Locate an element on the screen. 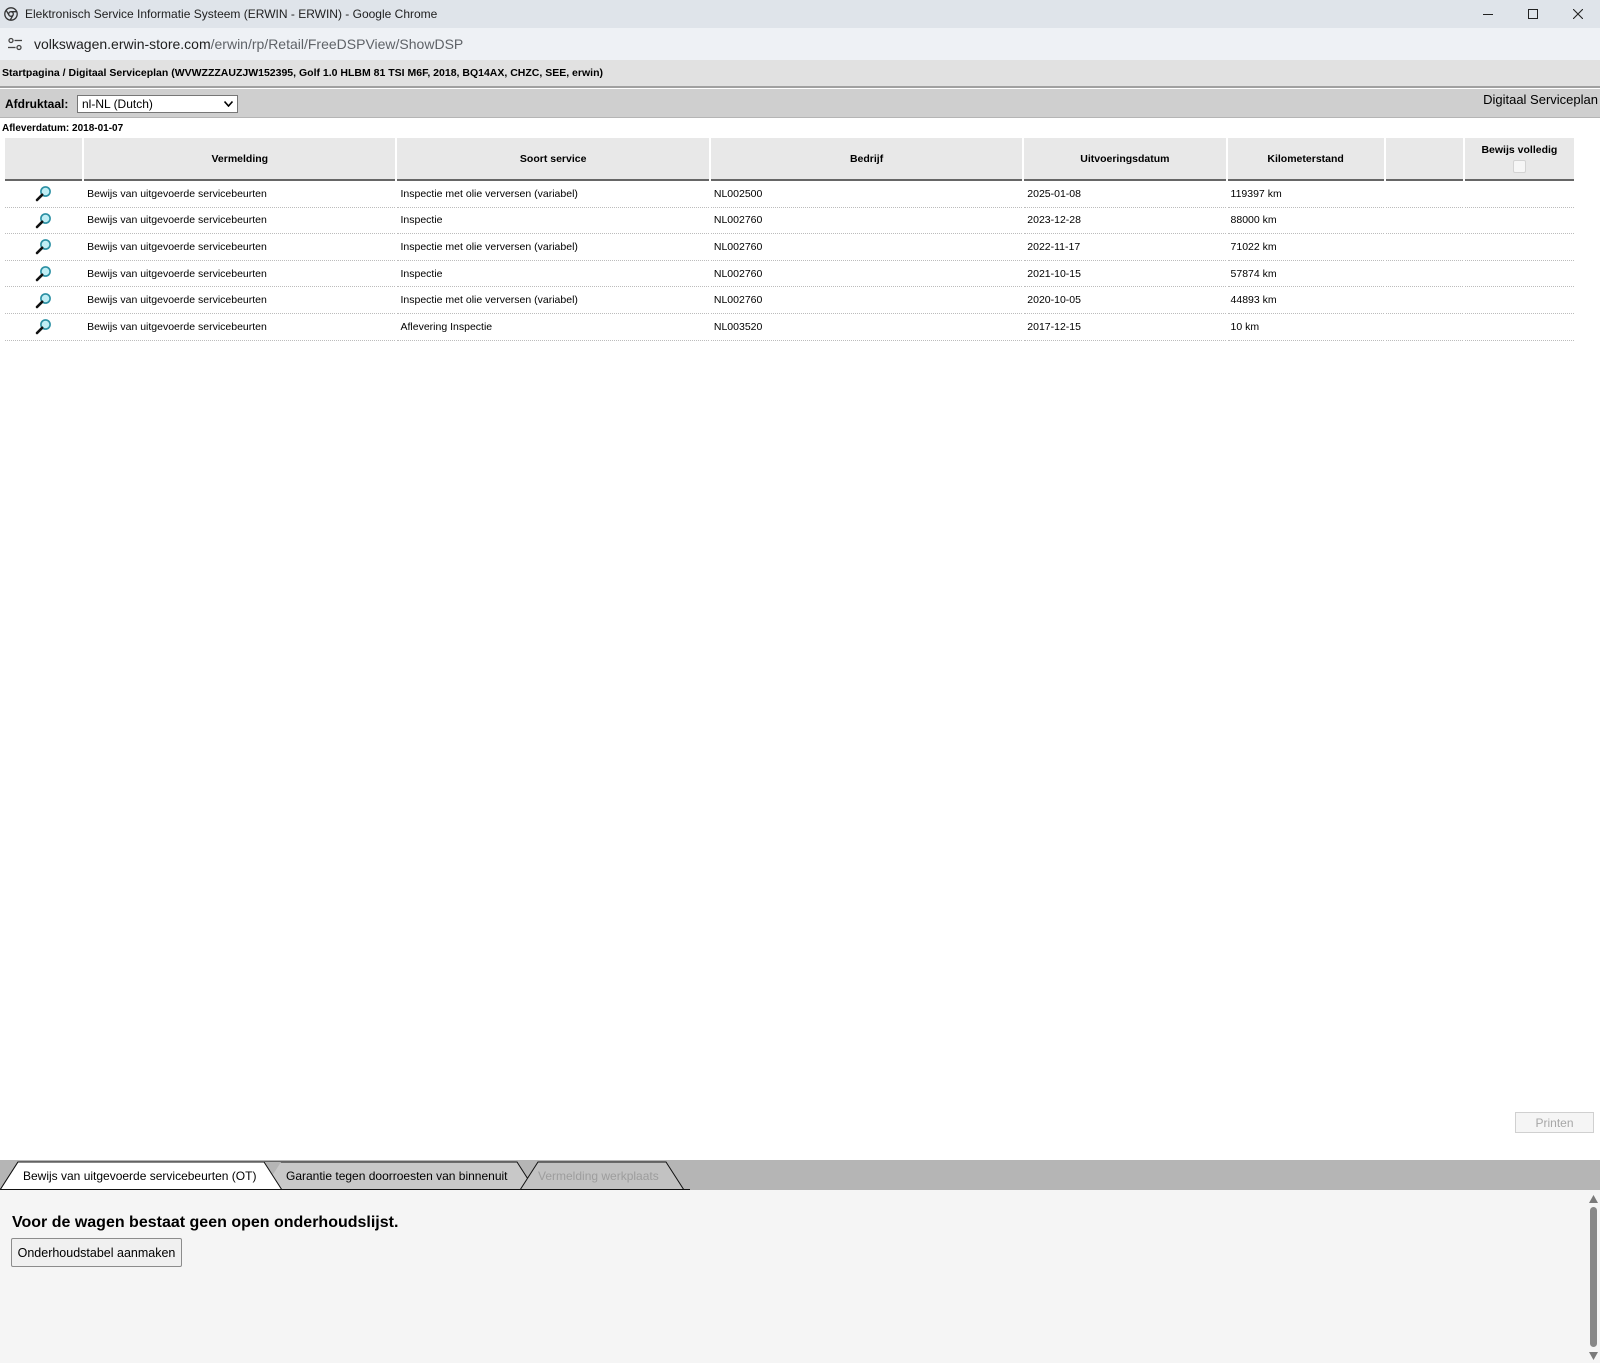 This screenshot has width=1600, height=1363. cell-date: 2017-12-15 is located at coordinates (1125, 327).